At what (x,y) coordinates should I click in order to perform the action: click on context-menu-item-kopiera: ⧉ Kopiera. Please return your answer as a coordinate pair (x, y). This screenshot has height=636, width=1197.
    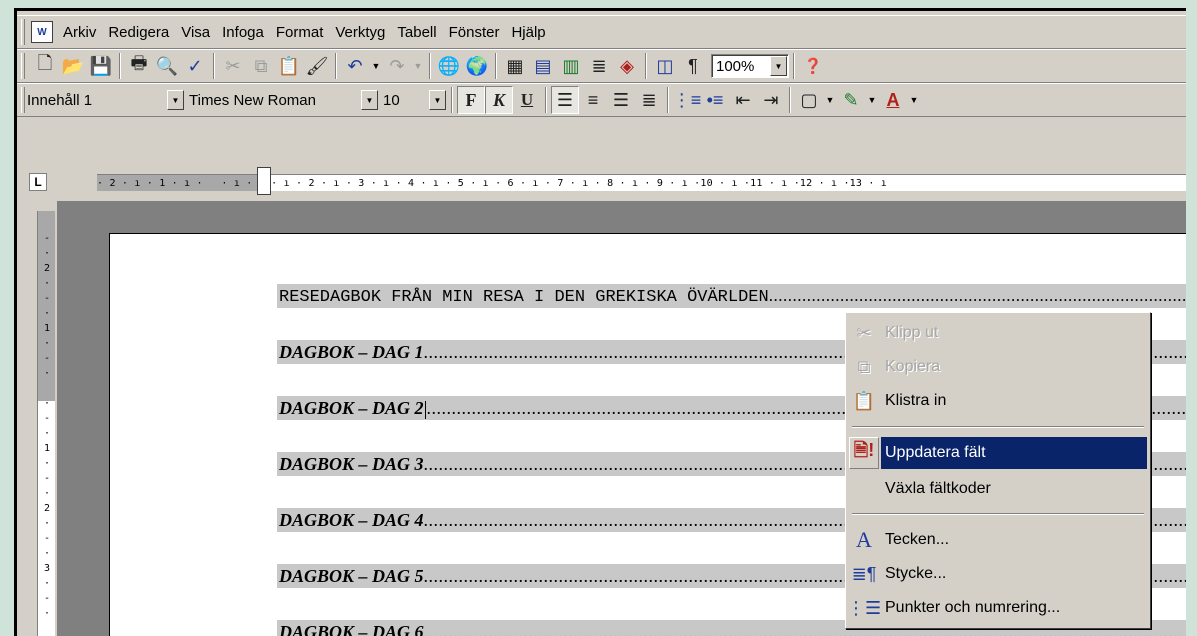
    Looking at the image, I should click on (998, 367).